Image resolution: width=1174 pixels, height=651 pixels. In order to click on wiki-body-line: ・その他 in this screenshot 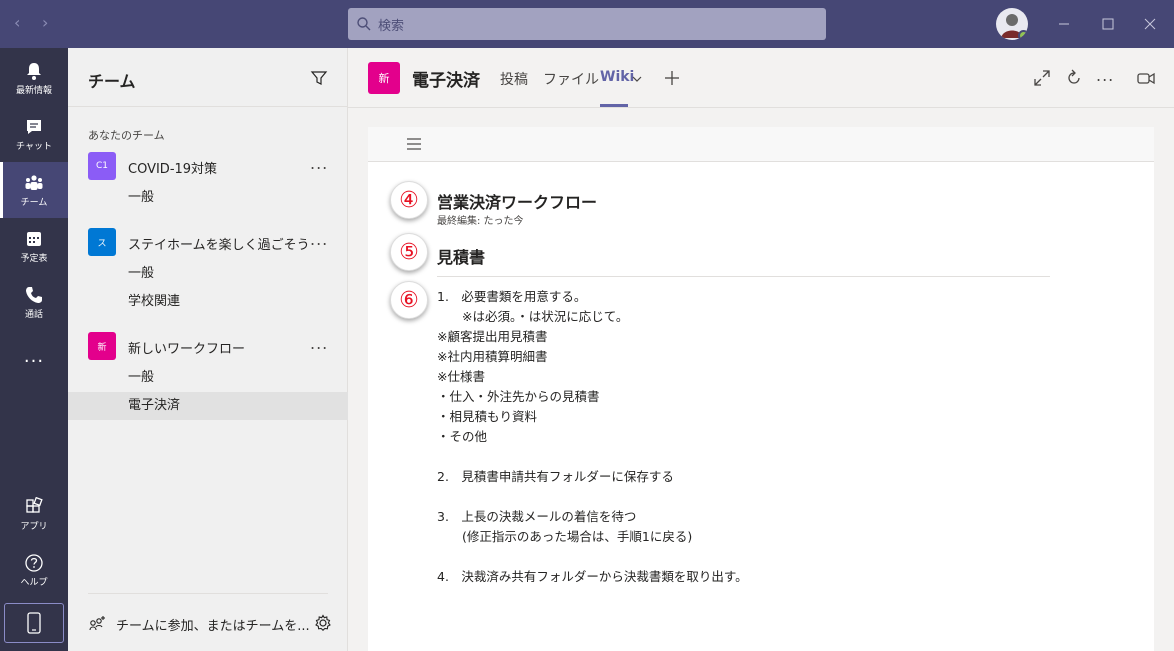, I will do `click(462, 436)`.